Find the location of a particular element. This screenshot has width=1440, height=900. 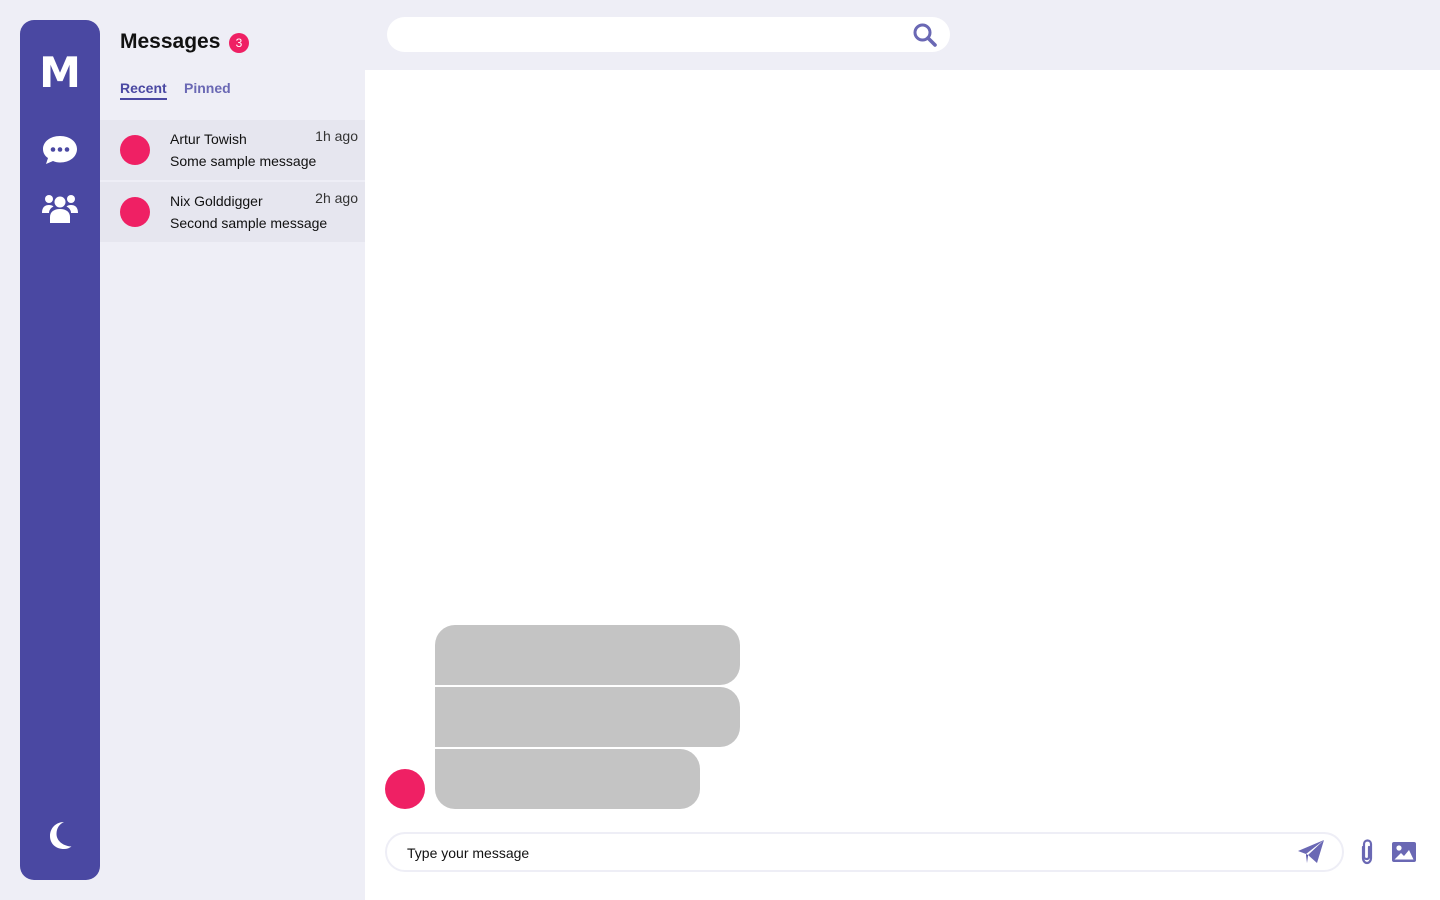

users-icon is located at coordinates (60, 209).